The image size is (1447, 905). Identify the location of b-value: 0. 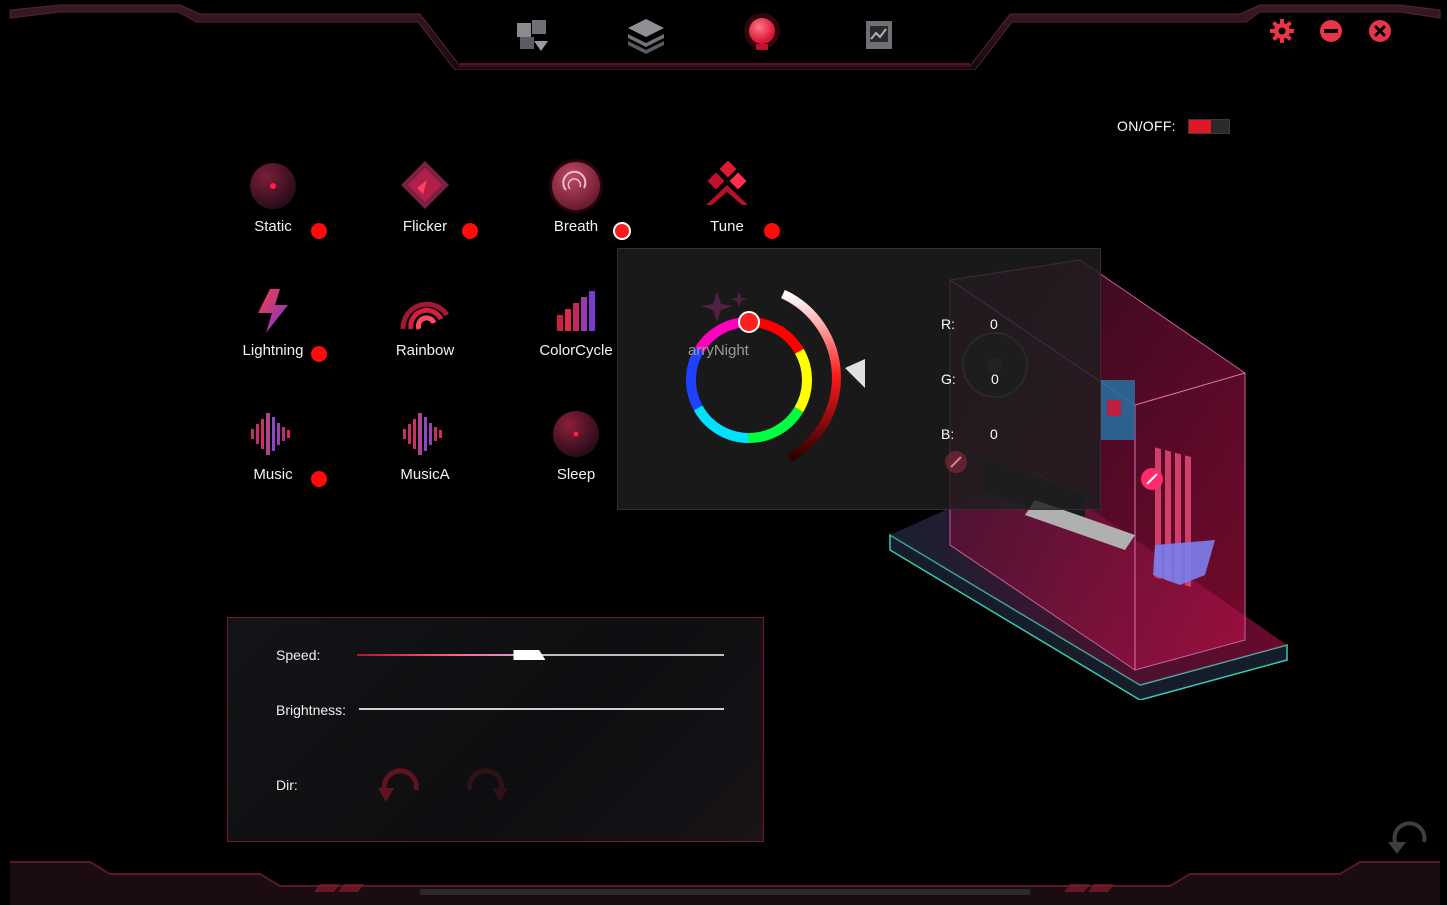
(994, 434).